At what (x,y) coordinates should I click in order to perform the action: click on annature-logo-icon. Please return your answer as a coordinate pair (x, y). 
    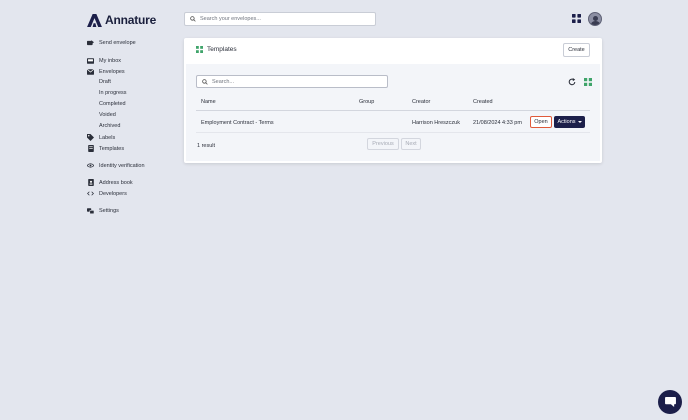
    Looking at the image, I should click on (94, 20).